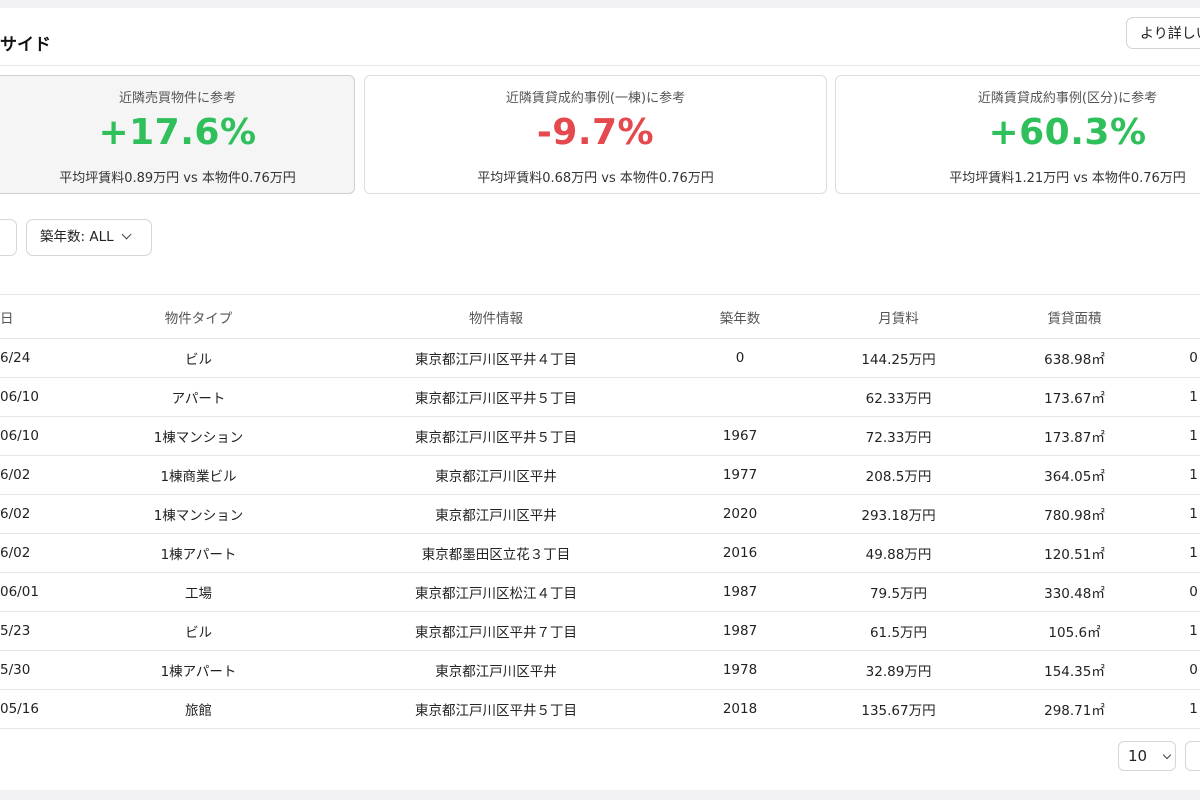 This screenshot has height=800, width=1200. Describe the element at coordinates (40, 316) in the screenshot. I see `column-header-date: 日` at that location.